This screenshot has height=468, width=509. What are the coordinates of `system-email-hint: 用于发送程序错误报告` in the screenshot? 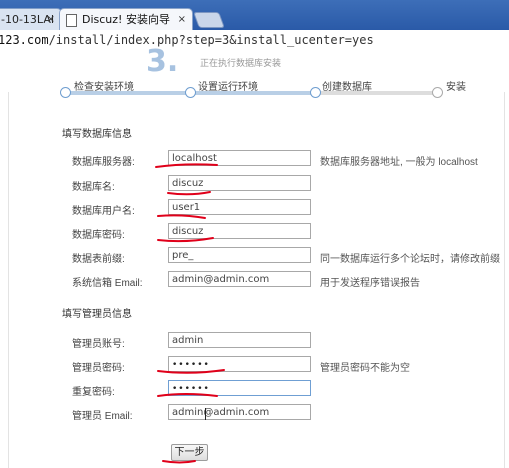 It's located at (370, 283).